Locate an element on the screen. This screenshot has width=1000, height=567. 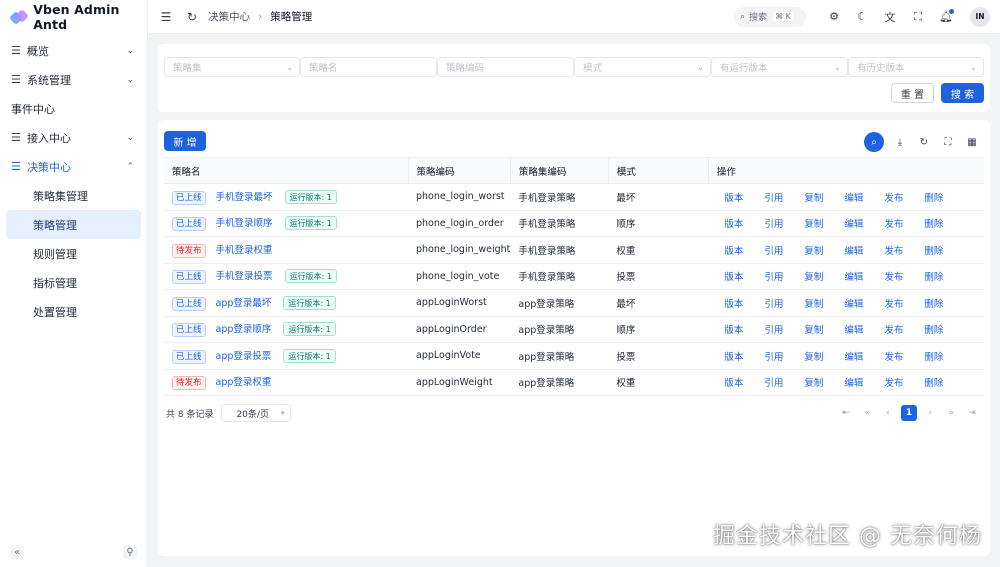
first-page-icon: ⇤ is located at coordinates (846, 413).